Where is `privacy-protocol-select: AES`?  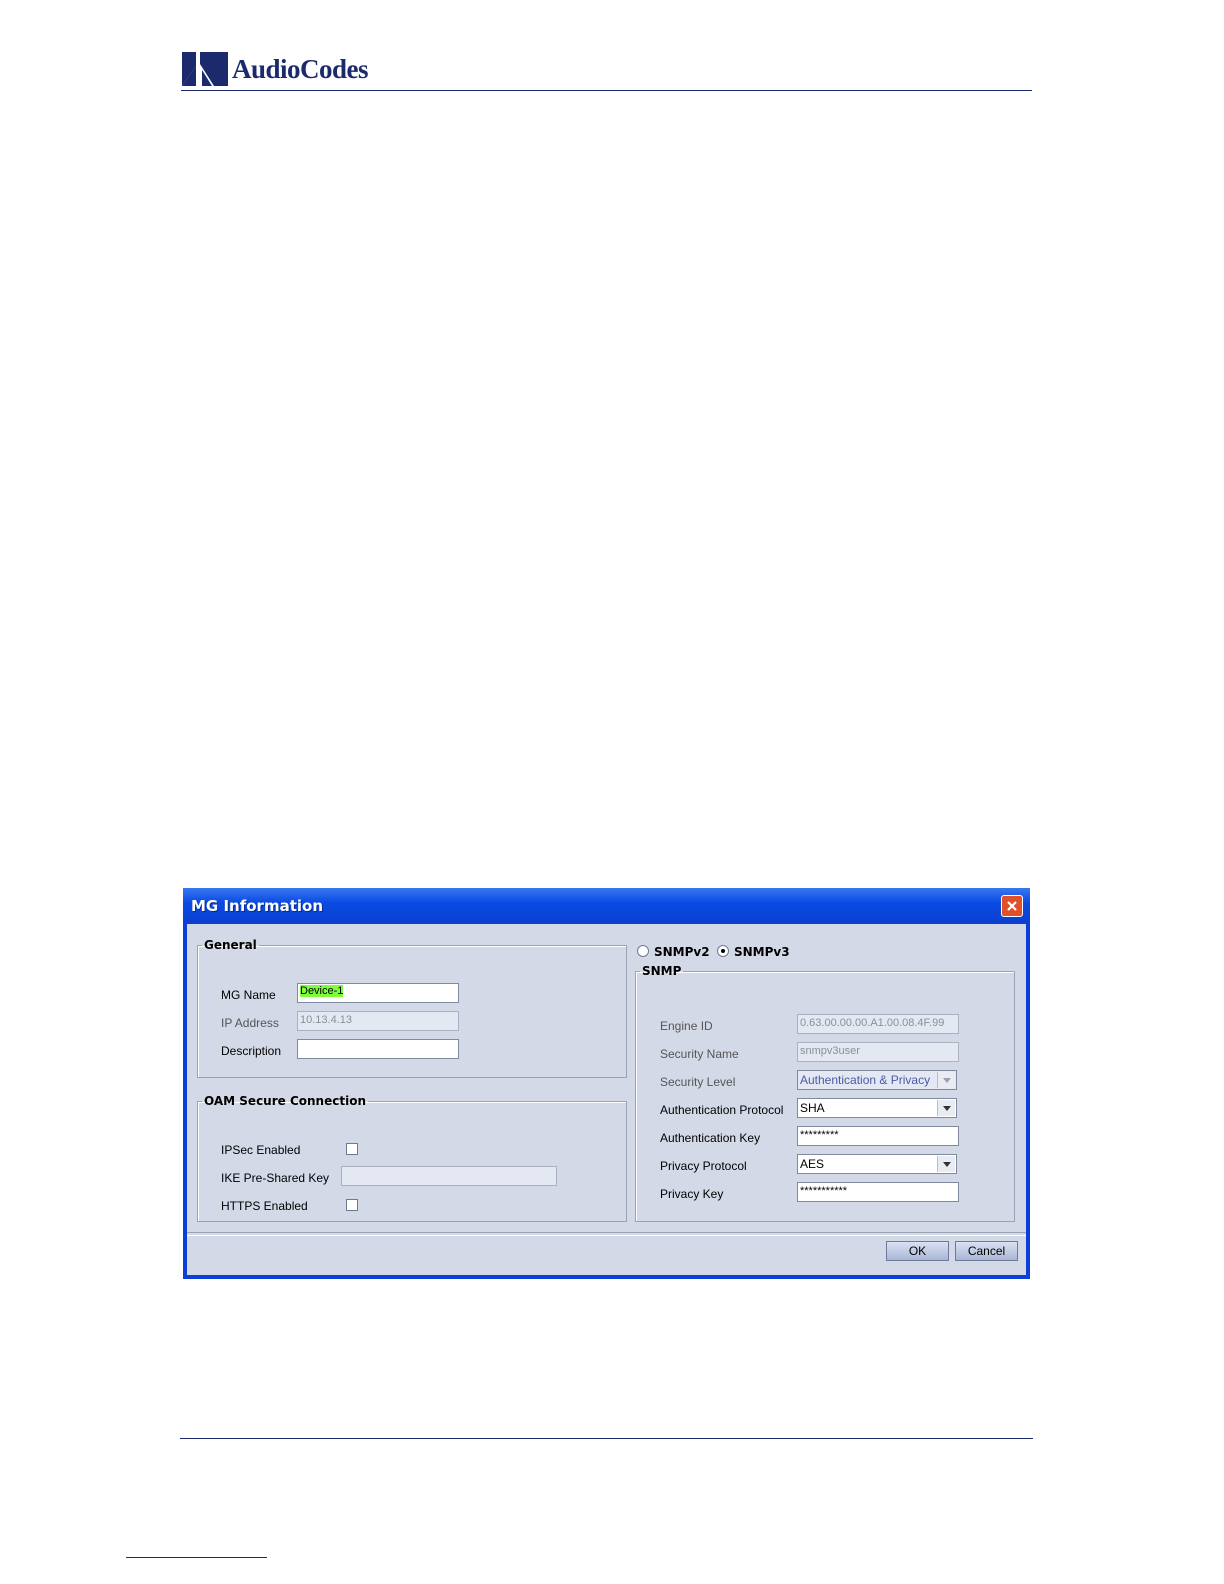 privacy-protocol-select: AES is located at coordinates (877, 1164).